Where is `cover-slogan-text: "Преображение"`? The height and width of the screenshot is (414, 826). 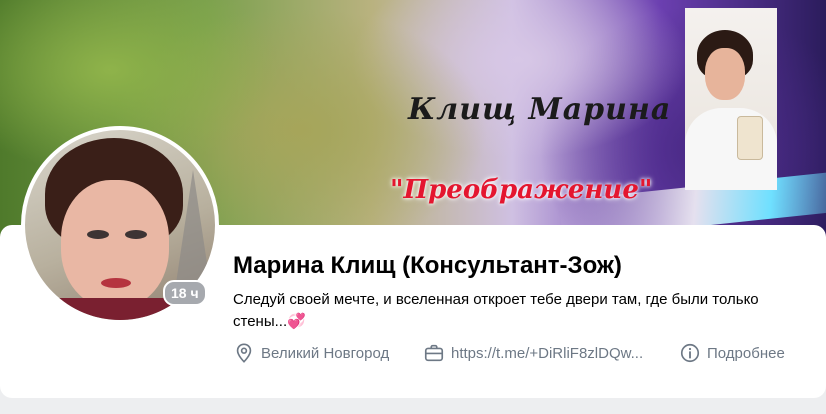
cover-slogan-text: "Преображение" is located at coordinates (521, 190).